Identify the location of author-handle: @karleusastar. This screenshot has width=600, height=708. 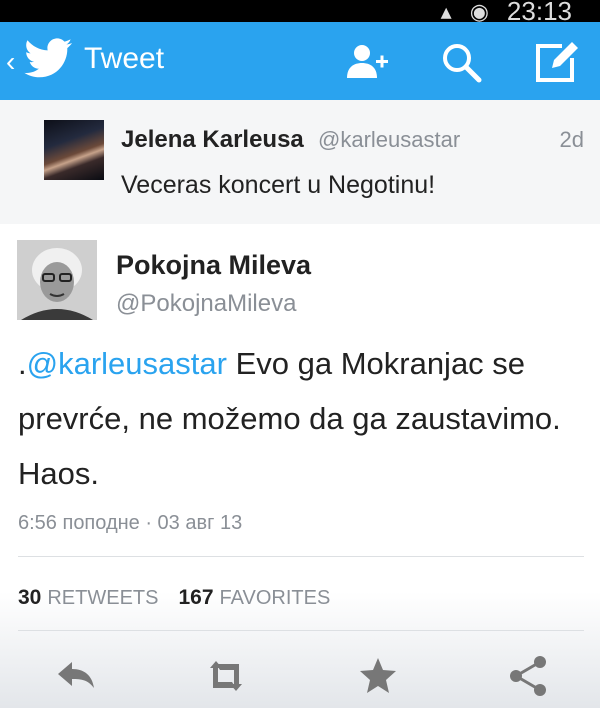
(389, 139).